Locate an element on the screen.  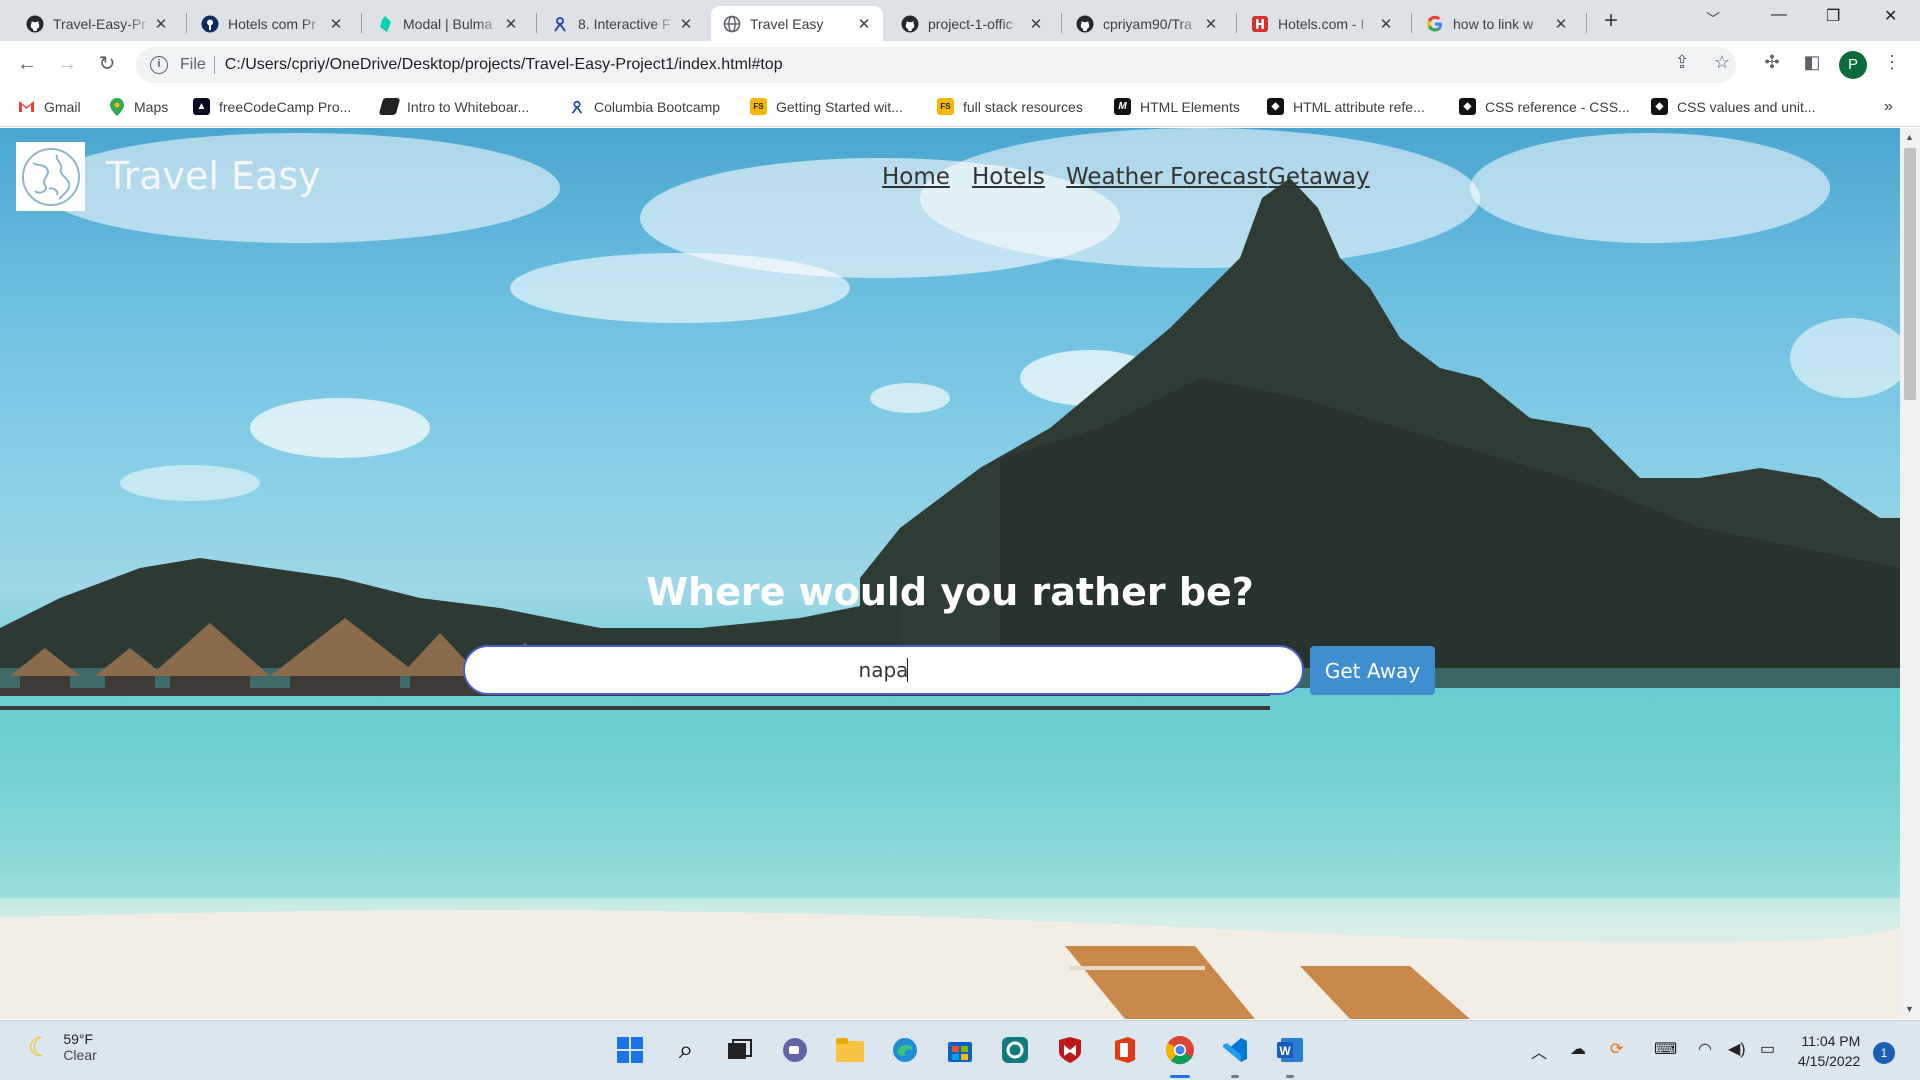
file-explorer-icon is located at coordinates (850, 1050).